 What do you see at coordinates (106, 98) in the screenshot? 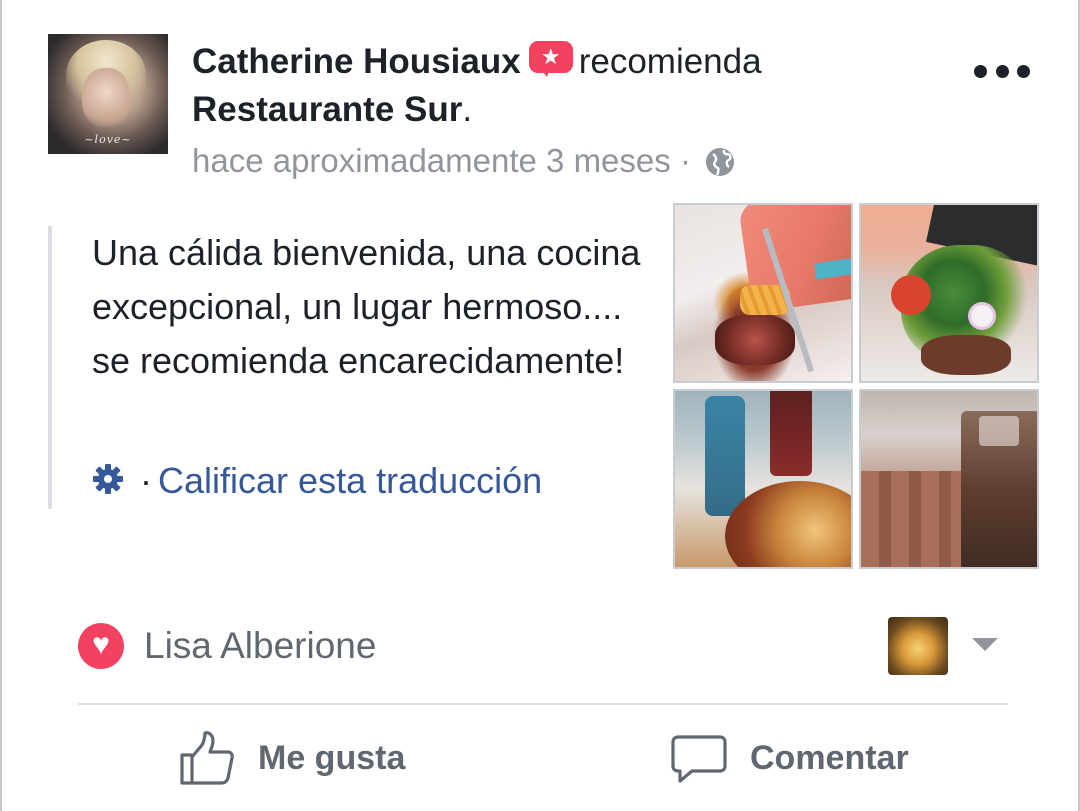
I see `avatar-face` at bounding box center [106, 98].